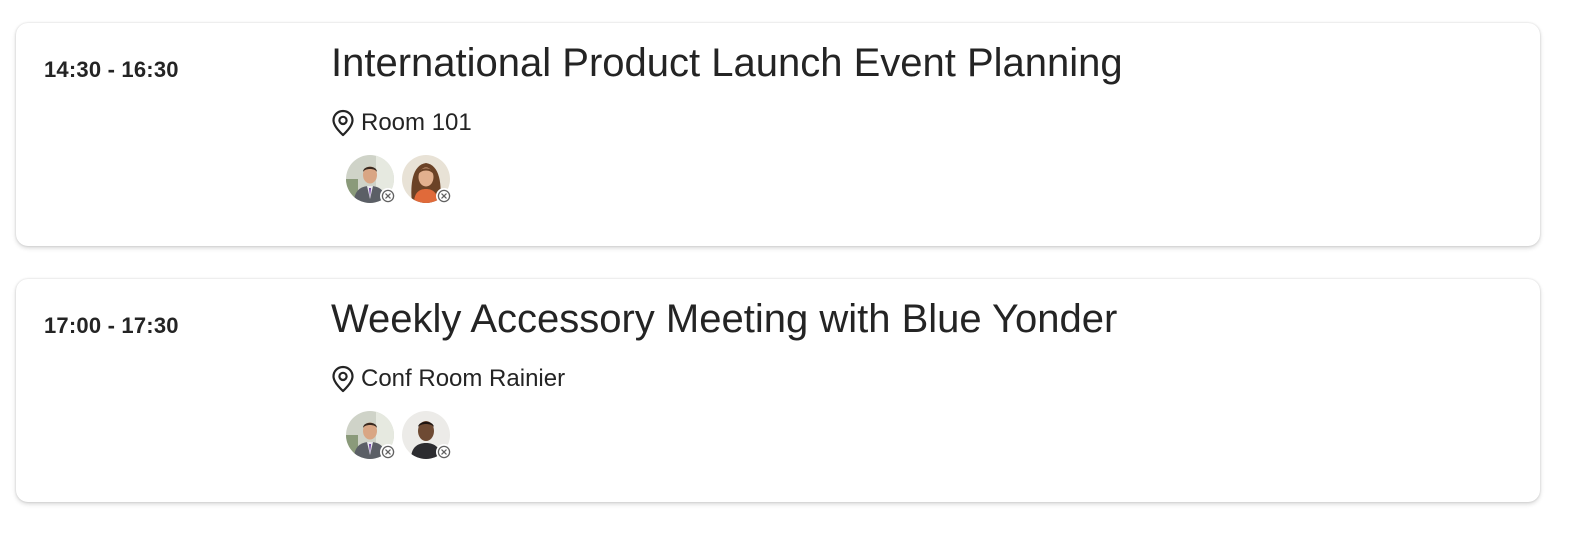 This screenshot has width=1572, height=536. What do you see at coordinates (111, 69) in the screenshot?
I see `event-time: 14:30 - 16:30` at bounding box center [111, 69].